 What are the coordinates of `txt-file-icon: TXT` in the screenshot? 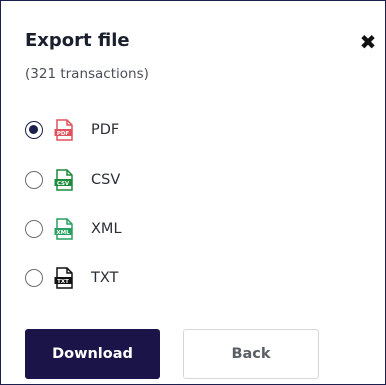 It's located at (63, 278).